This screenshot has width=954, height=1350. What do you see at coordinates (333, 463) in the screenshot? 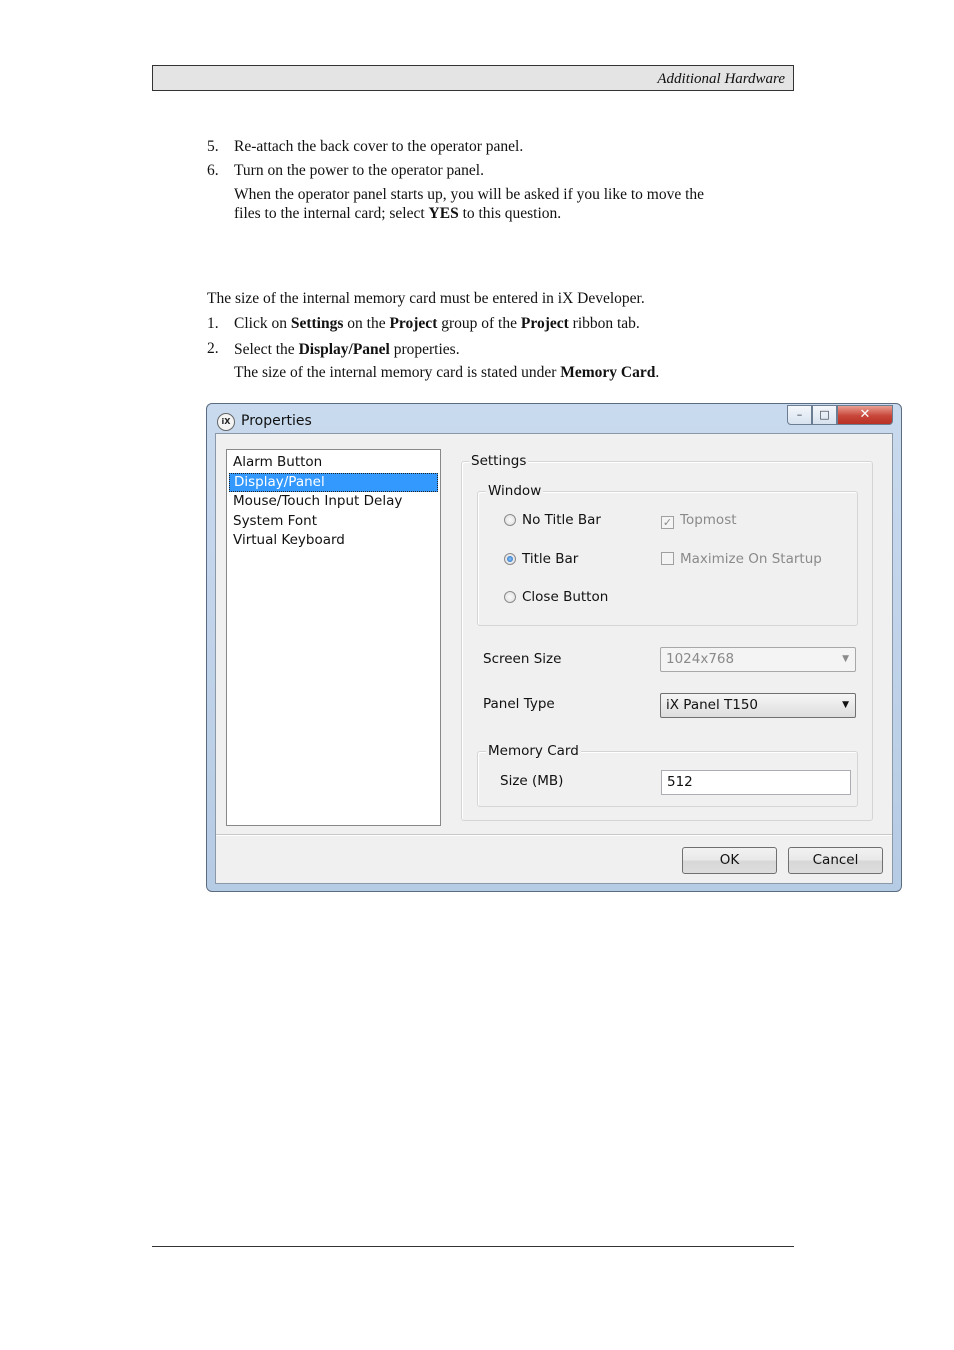
I see `list-item-alarm-button: Alarm Button` at bounding box center [333, 463].